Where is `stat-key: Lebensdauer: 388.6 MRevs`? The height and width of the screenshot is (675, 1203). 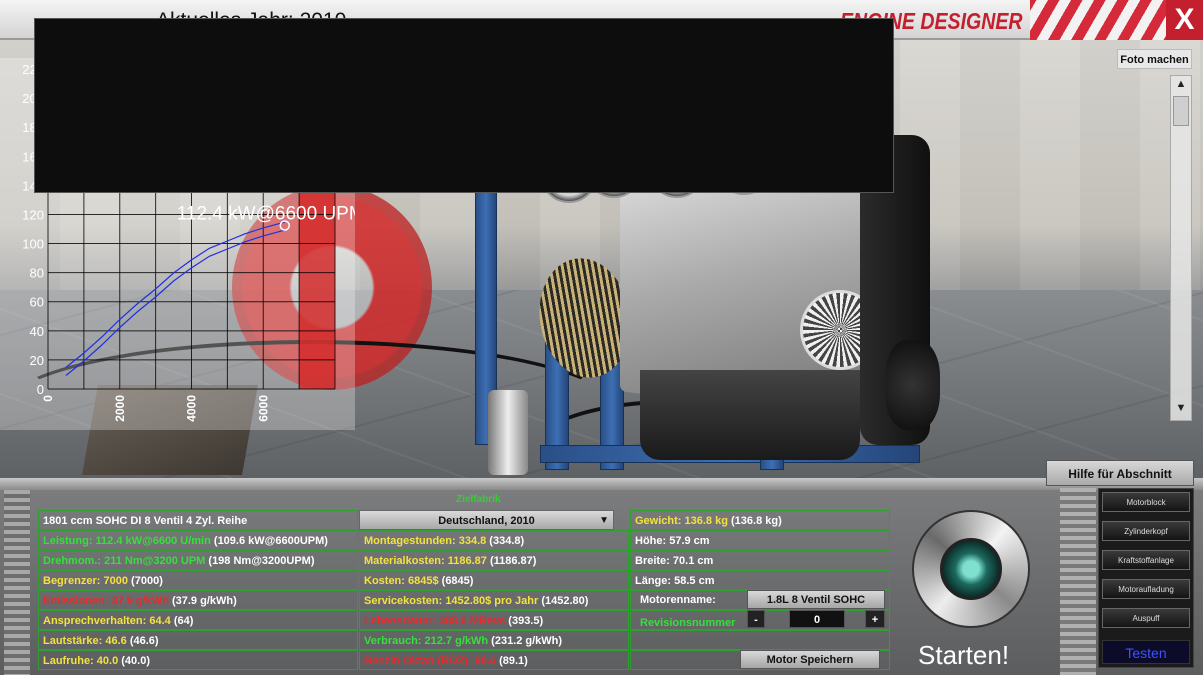 stat-key: Lebensdauer: 388.6 MRevs is located at coordinates (435, 621).